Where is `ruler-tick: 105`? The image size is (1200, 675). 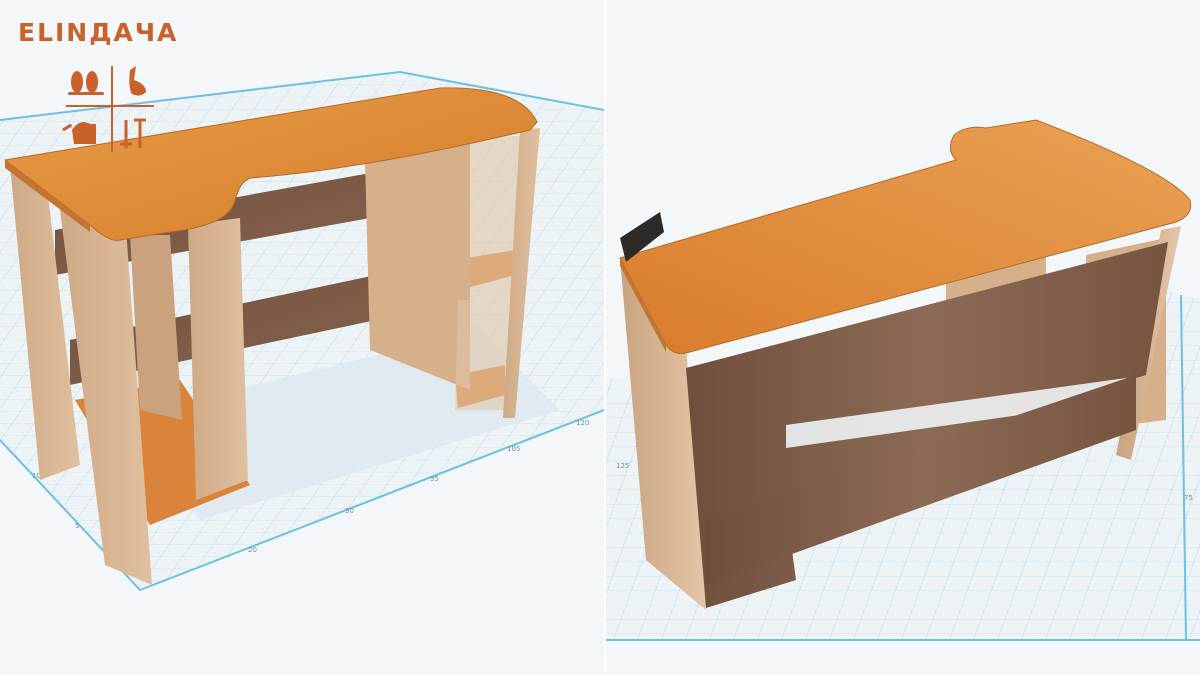 ruler-tick: 105 is located at coordinates (513, 449).